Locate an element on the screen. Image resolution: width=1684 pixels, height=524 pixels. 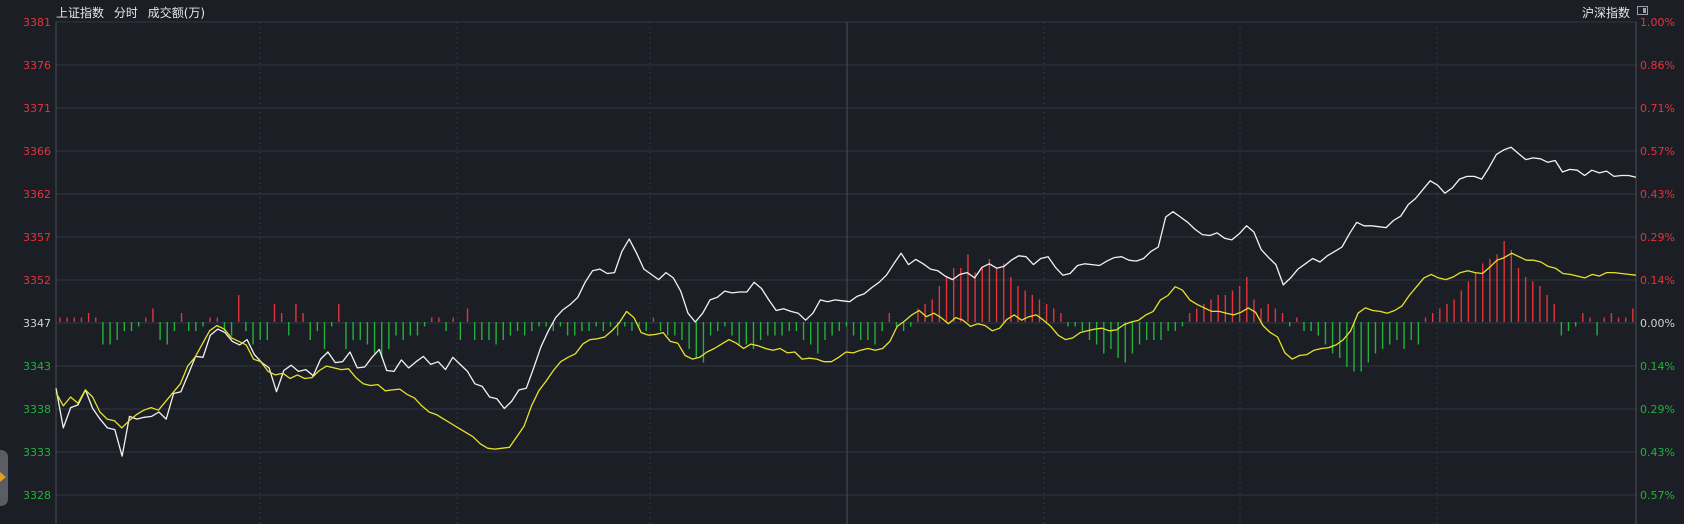
y-tick-label-left: 3328 is located at coordinates (37, 495).